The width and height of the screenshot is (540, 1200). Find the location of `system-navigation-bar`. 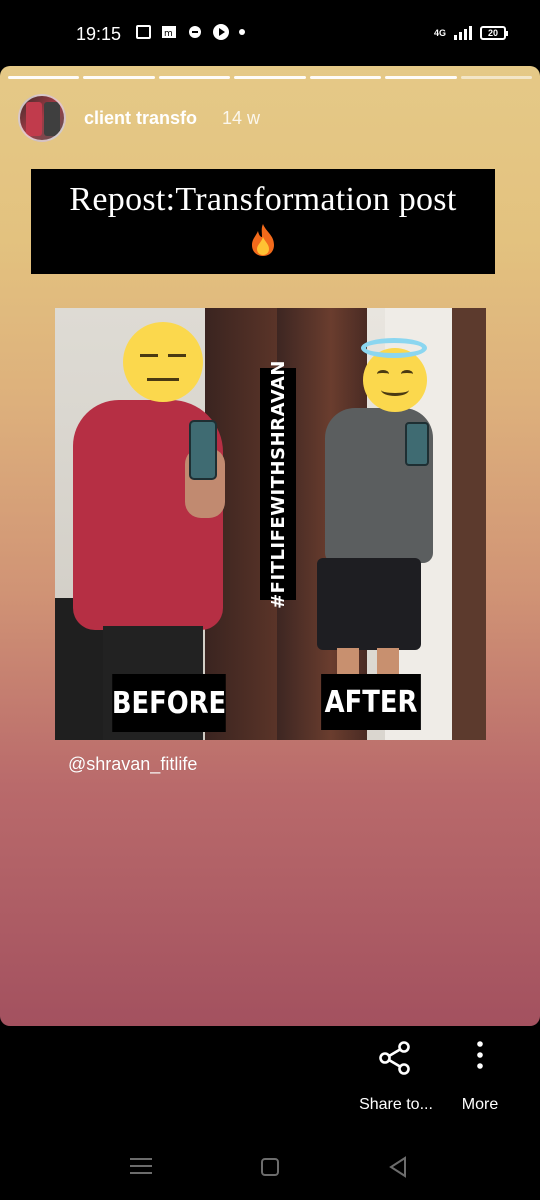

system-navigation-bar is located at coordinates (270, 1168).